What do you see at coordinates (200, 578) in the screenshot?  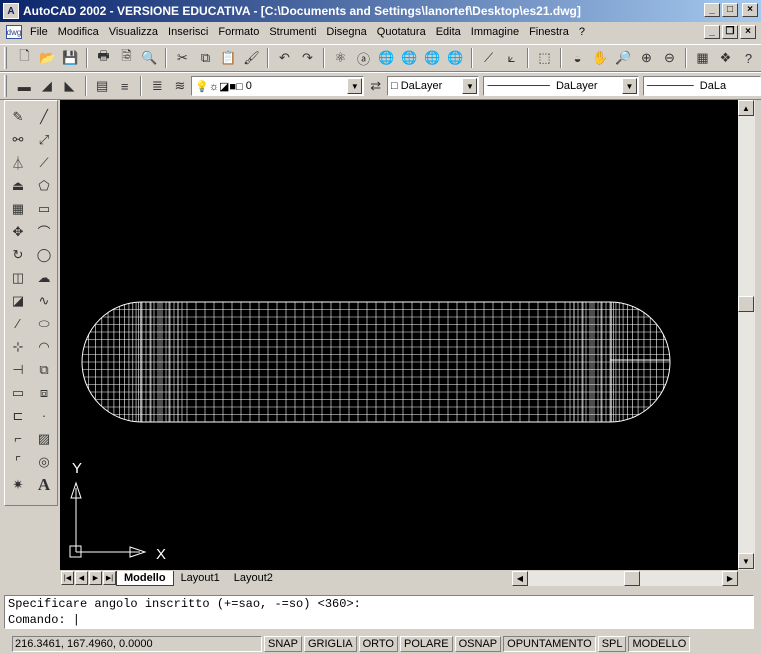 I see `tab-layout1: Layout1` at bounding box center [200, 578].